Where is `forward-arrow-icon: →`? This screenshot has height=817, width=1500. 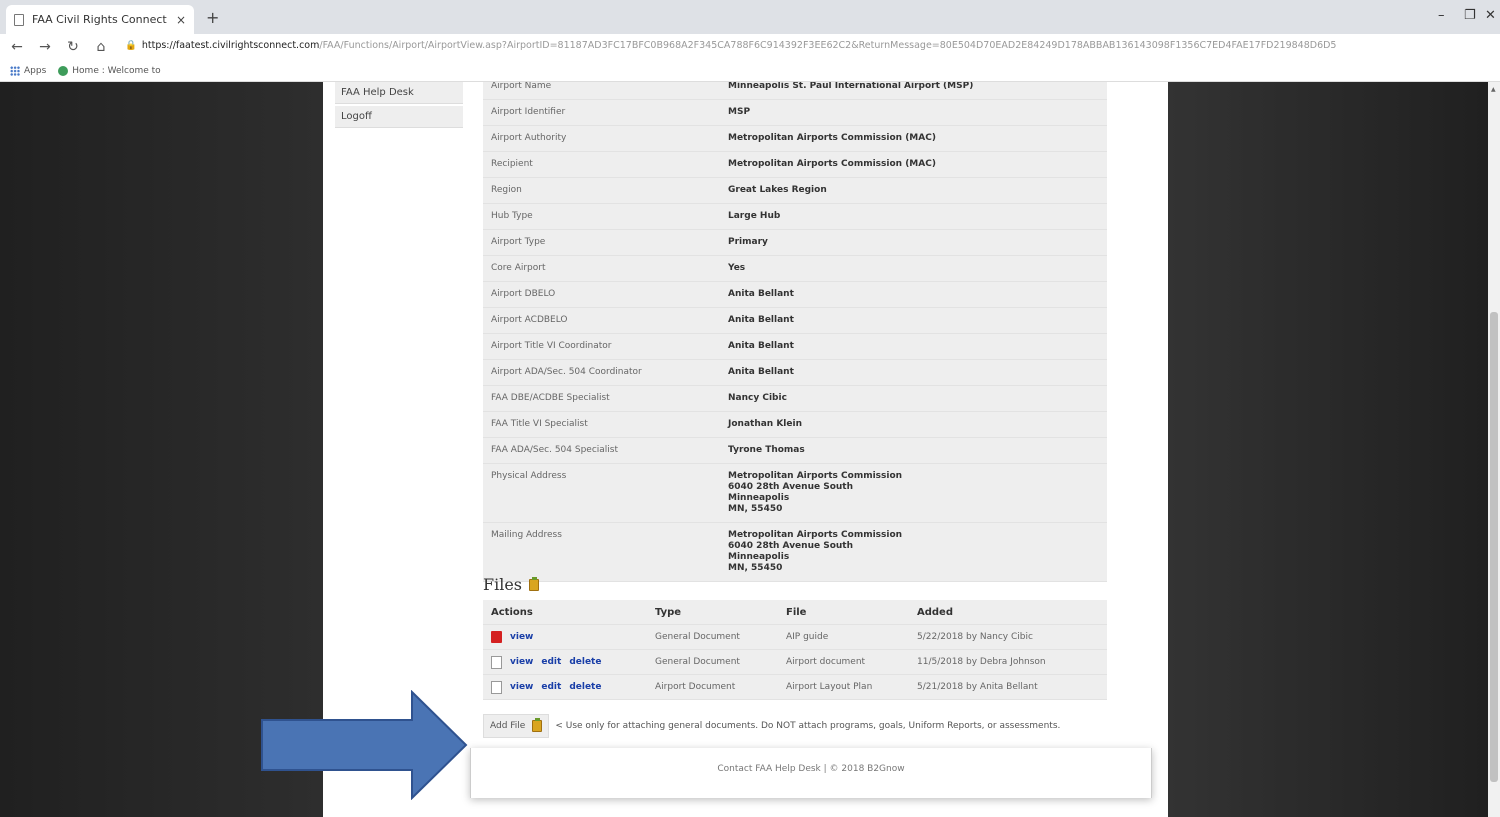 forward-arrow-icon: → is located at coordinates (45, 47).